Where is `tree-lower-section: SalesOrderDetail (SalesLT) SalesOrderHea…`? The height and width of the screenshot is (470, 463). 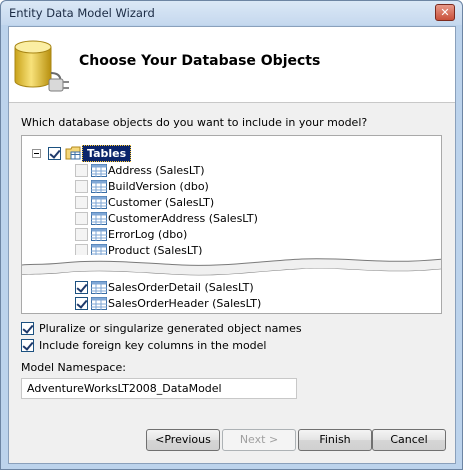
tree-lower-section: SalesOrderDetail (SalesLT) SalesOrderHea… is located at coordinates (231, 289).